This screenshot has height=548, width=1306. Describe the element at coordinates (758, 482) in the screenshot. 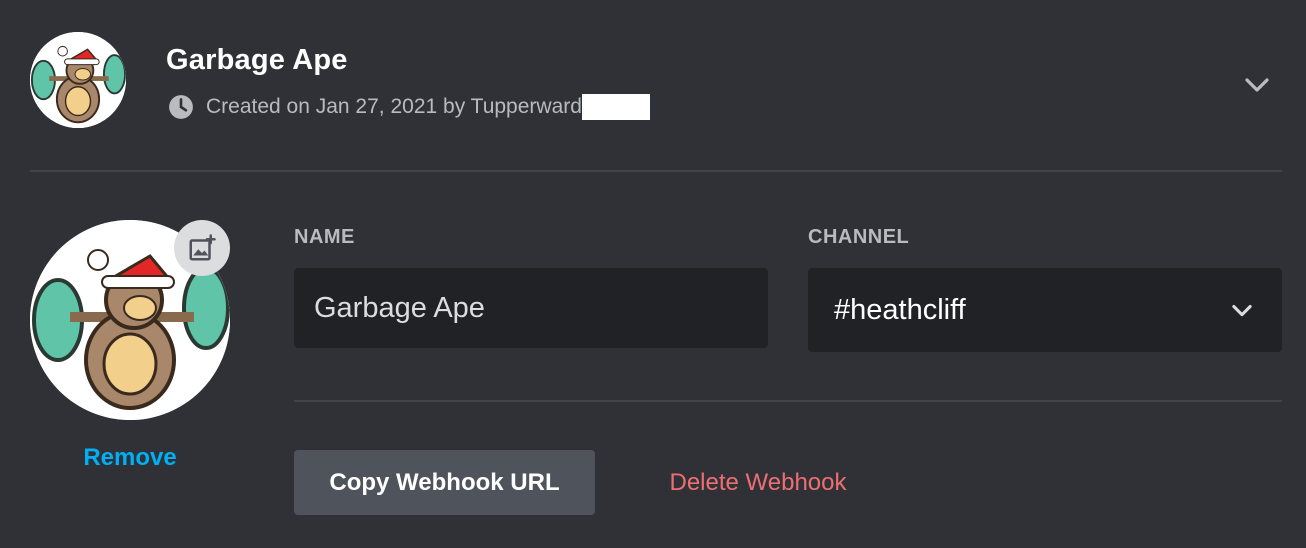

I see `delete-webhook-button: Delete Webhook` at that location.